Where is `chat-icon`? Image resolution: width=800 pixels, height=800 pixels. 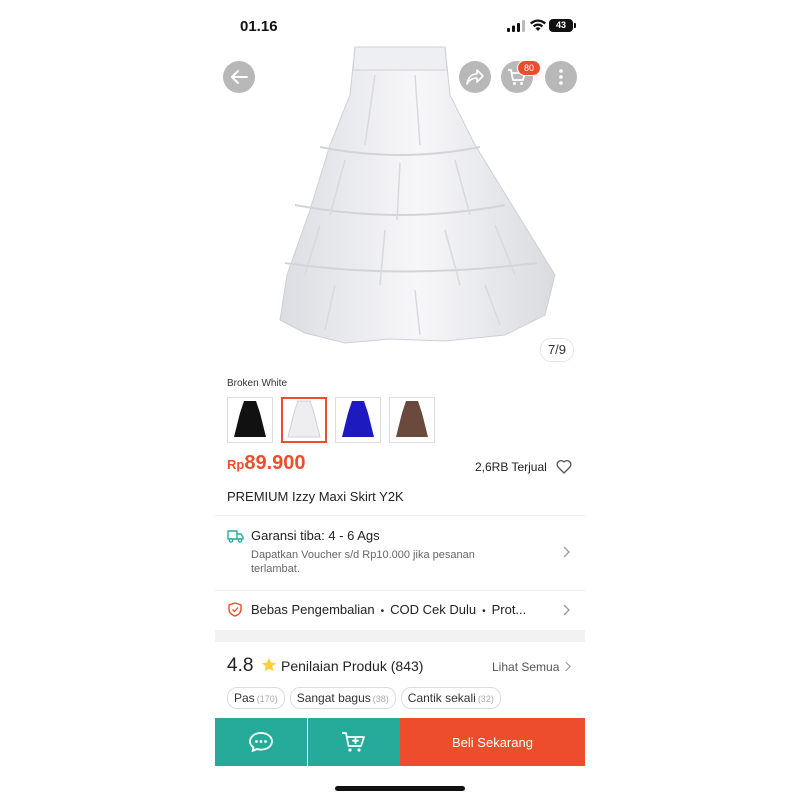
chat-icon is located at coordinates (261, 742).